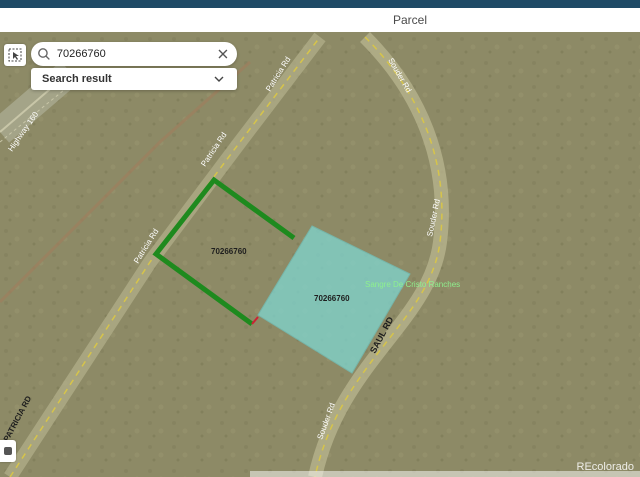 This screenshot has height=477, width=640. I want to click on page-title: Parcel, so click(409, 20).